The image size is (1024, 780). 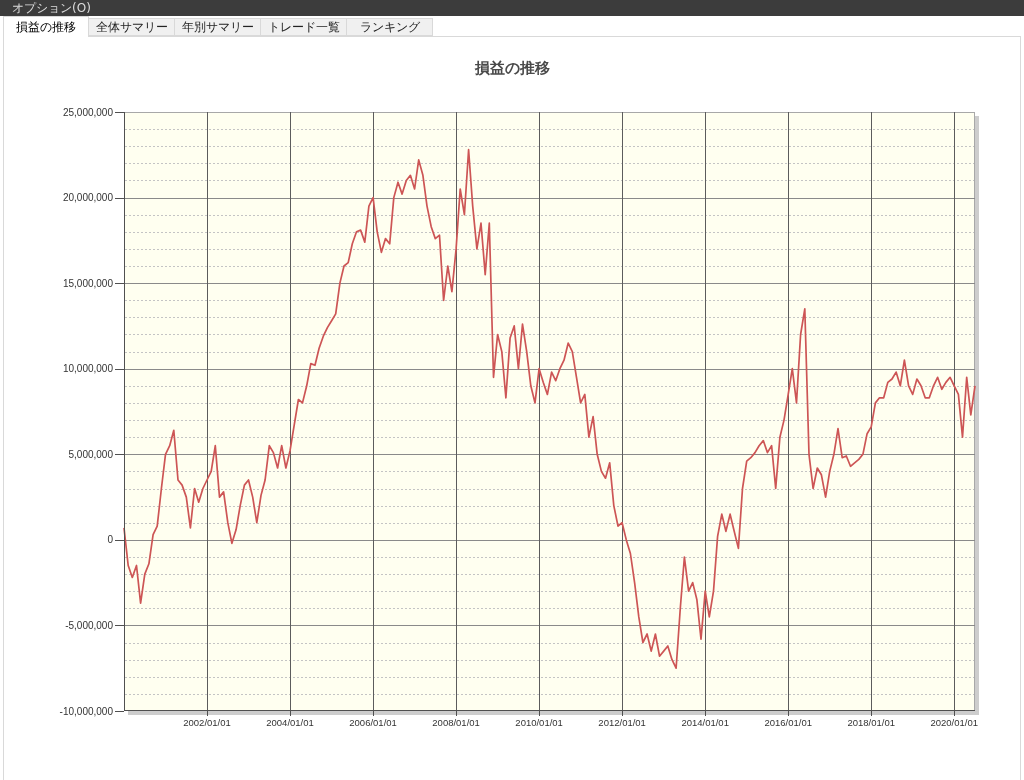 What do you see at coordinates (304, 27) in the screenshot?
I see `tab: トレード一覧` at bounding box center [304, 27].